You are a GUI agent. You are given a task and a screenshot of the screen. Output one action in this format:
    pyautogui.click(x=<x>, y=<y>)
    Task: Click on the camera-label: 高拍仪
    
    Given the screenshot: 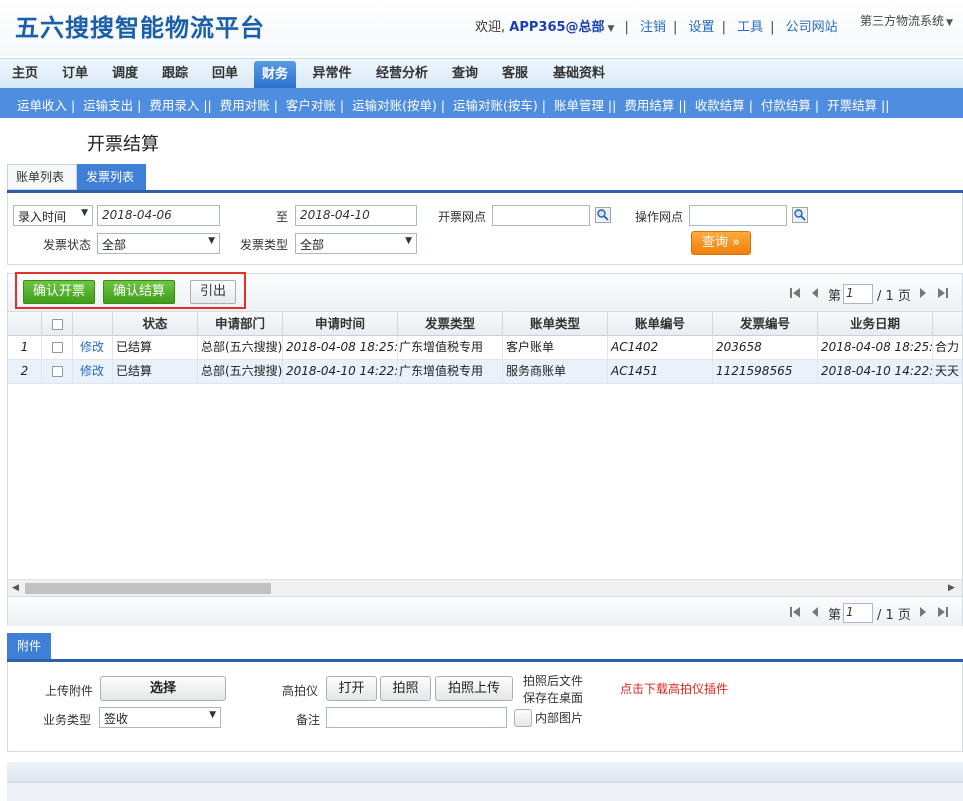 What is the action you would take?
    pyautogui.click(x=300, y=691)
    